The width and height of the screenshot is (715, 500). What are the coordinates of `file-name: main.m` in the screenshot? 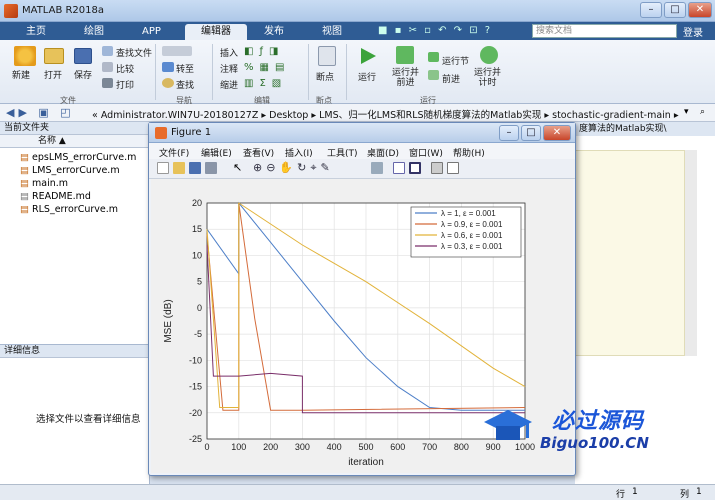 It's located at (50, 183).